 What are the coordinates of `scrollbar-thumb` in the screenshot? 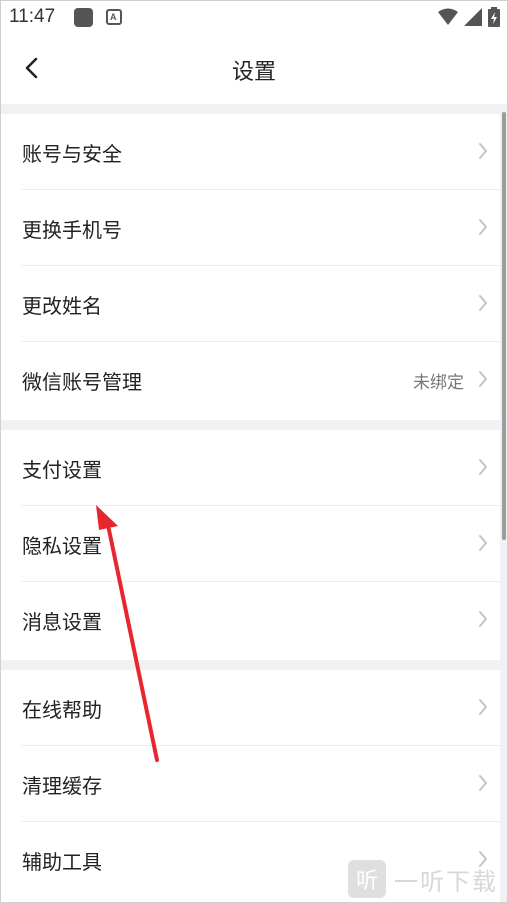 It's located at (504, 326).